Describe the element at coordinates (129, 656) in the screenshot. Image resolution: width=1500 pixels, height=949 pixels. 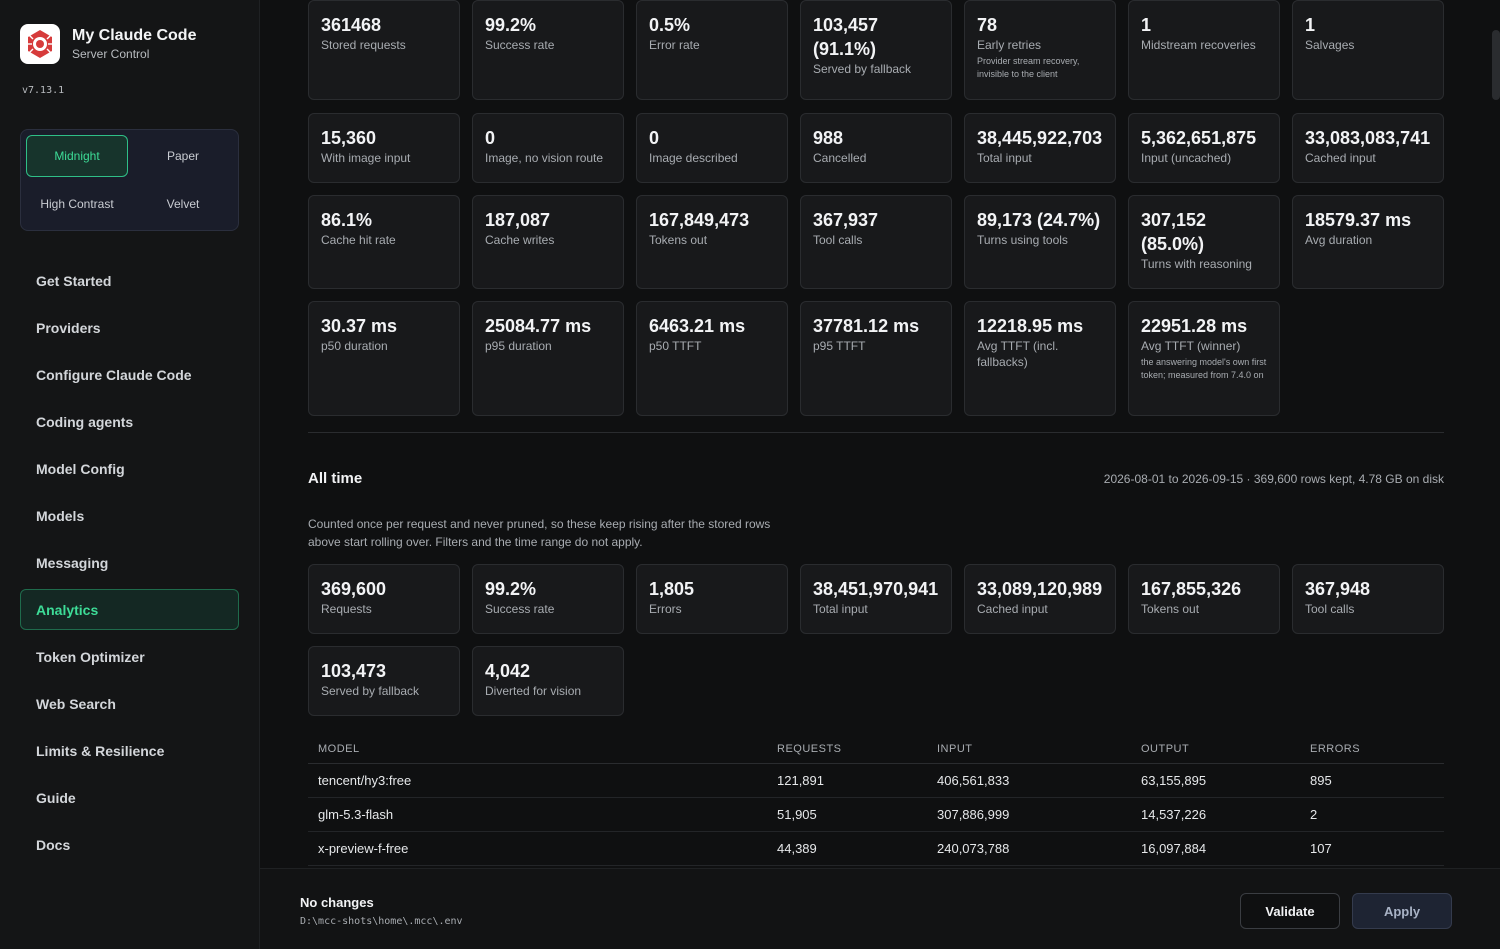
I see `nav-token-optimizer: Token Optimizer` at that location.